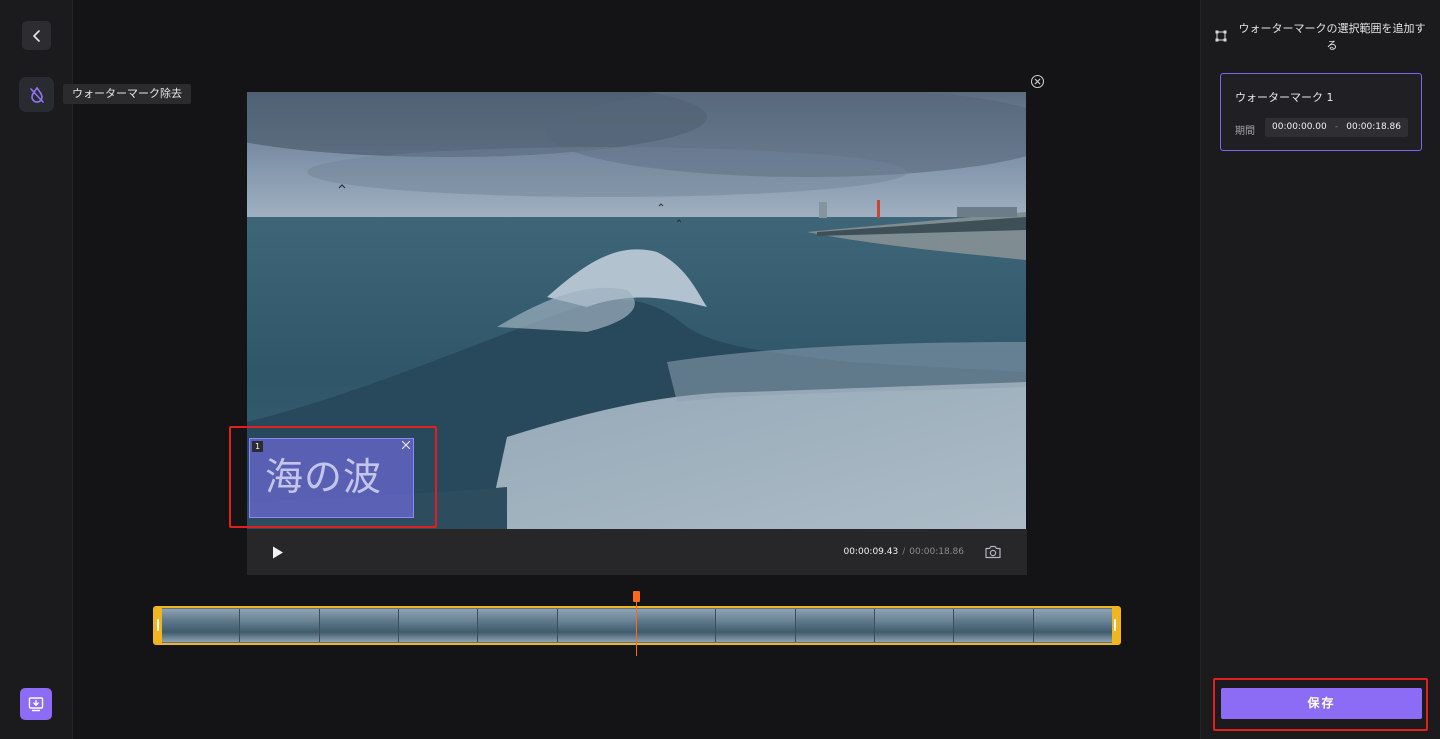 This screenshot has height=739, width=1440. Describe the element at coordinates (1284, 97) in the screenshot. I see `watermark-card-title: ウォーターマーク 1` at that location.